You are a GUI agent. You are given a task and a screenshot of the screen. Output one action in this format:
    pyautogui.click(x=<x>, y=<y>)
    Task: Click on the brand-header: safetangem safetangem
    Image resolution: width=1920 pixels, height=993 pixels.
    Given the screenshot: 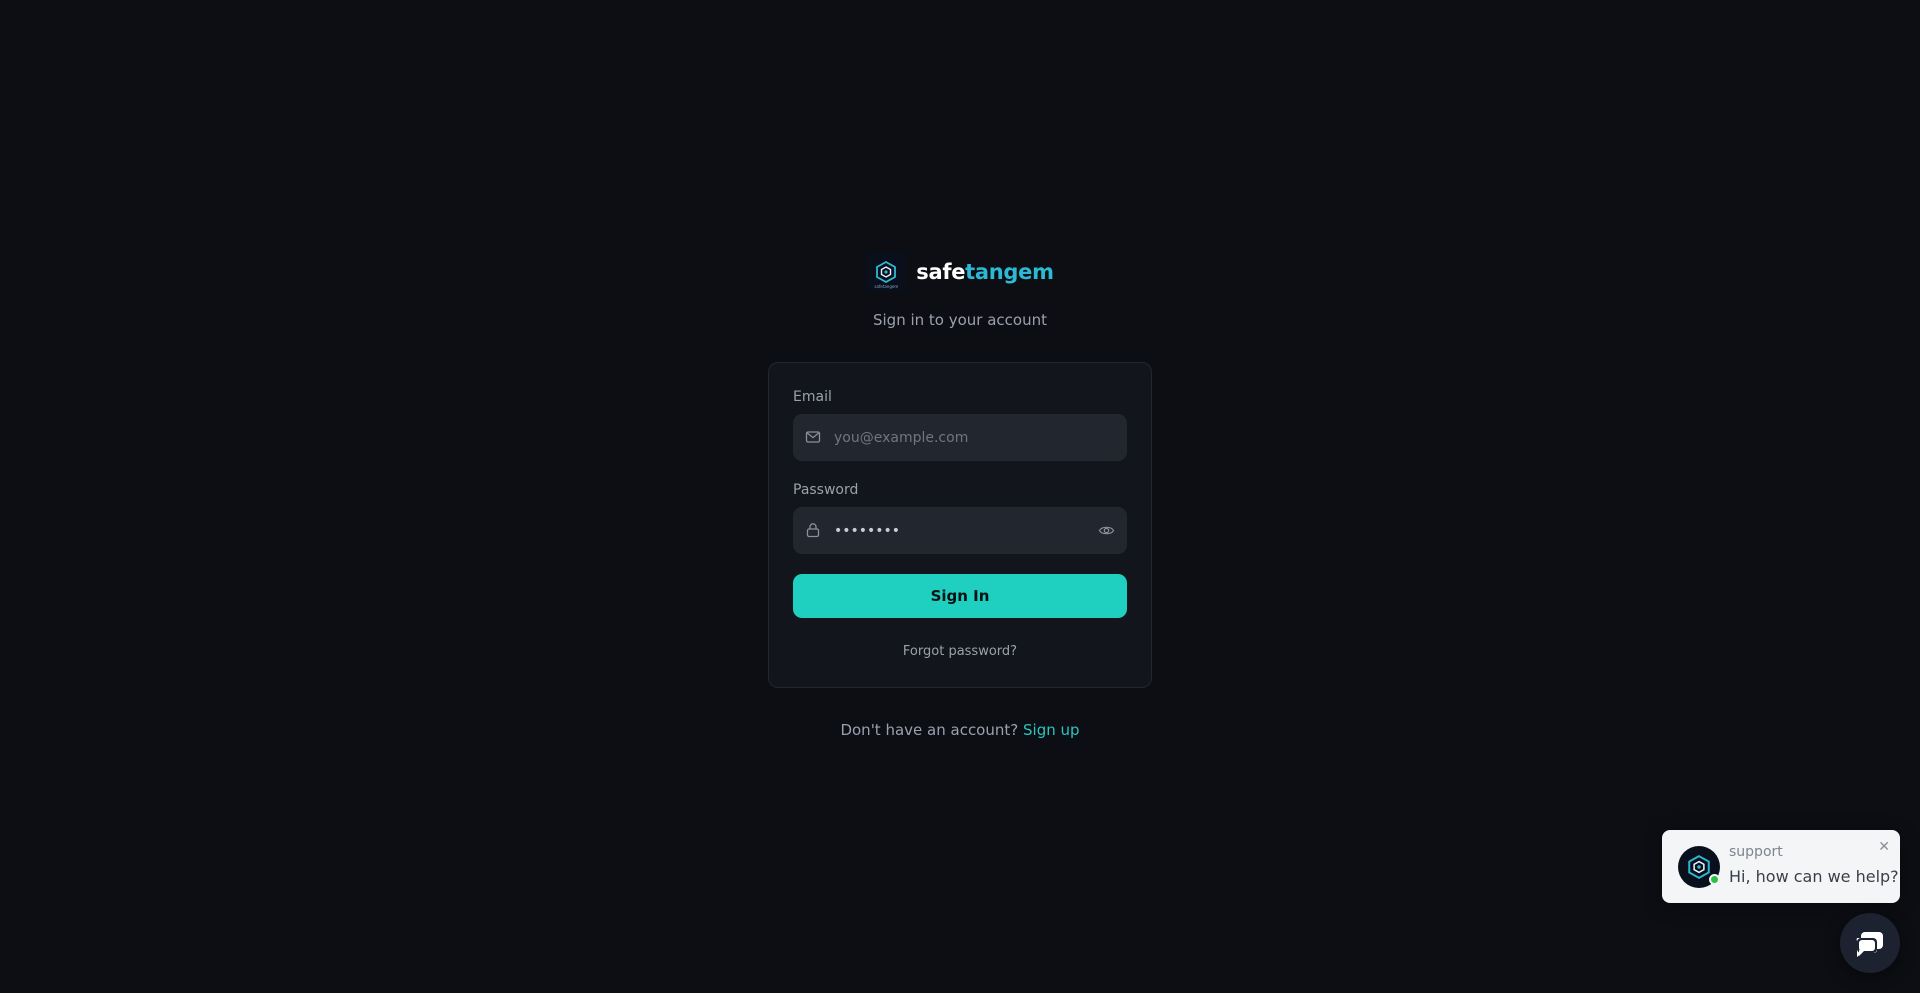 What is the action you would take?
    pyautogui.click(x=960, y=272)
    